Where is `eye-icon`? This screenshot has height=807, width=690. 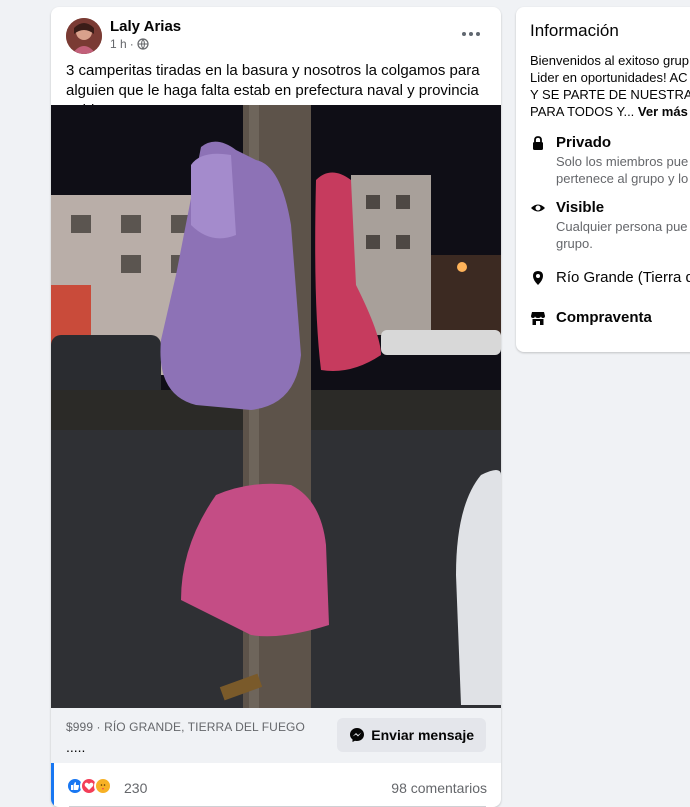 eye-icon is located at coordinates (538, 208).